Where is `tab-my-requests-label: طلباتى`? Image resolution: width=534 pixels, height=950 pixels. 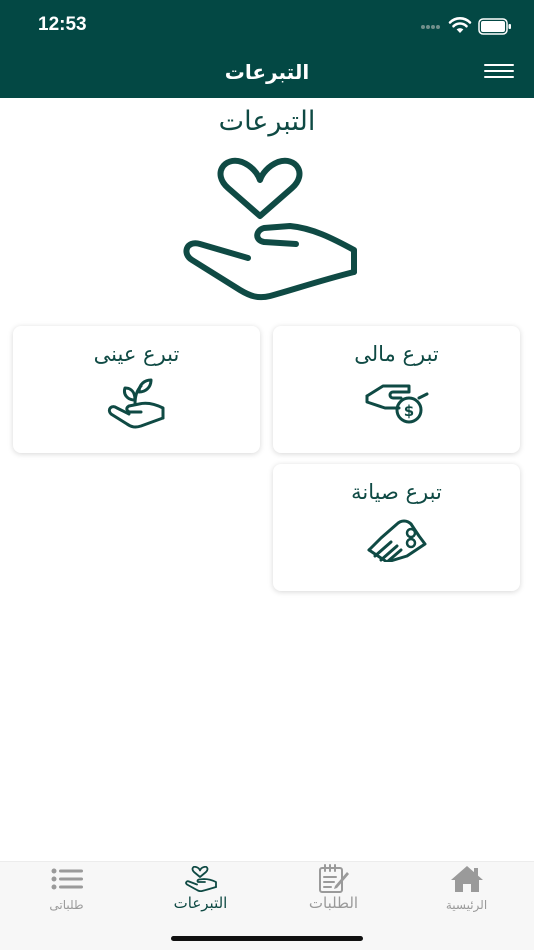
tab-my-requests-label: طلباتى is located at coordinates (66, 905).